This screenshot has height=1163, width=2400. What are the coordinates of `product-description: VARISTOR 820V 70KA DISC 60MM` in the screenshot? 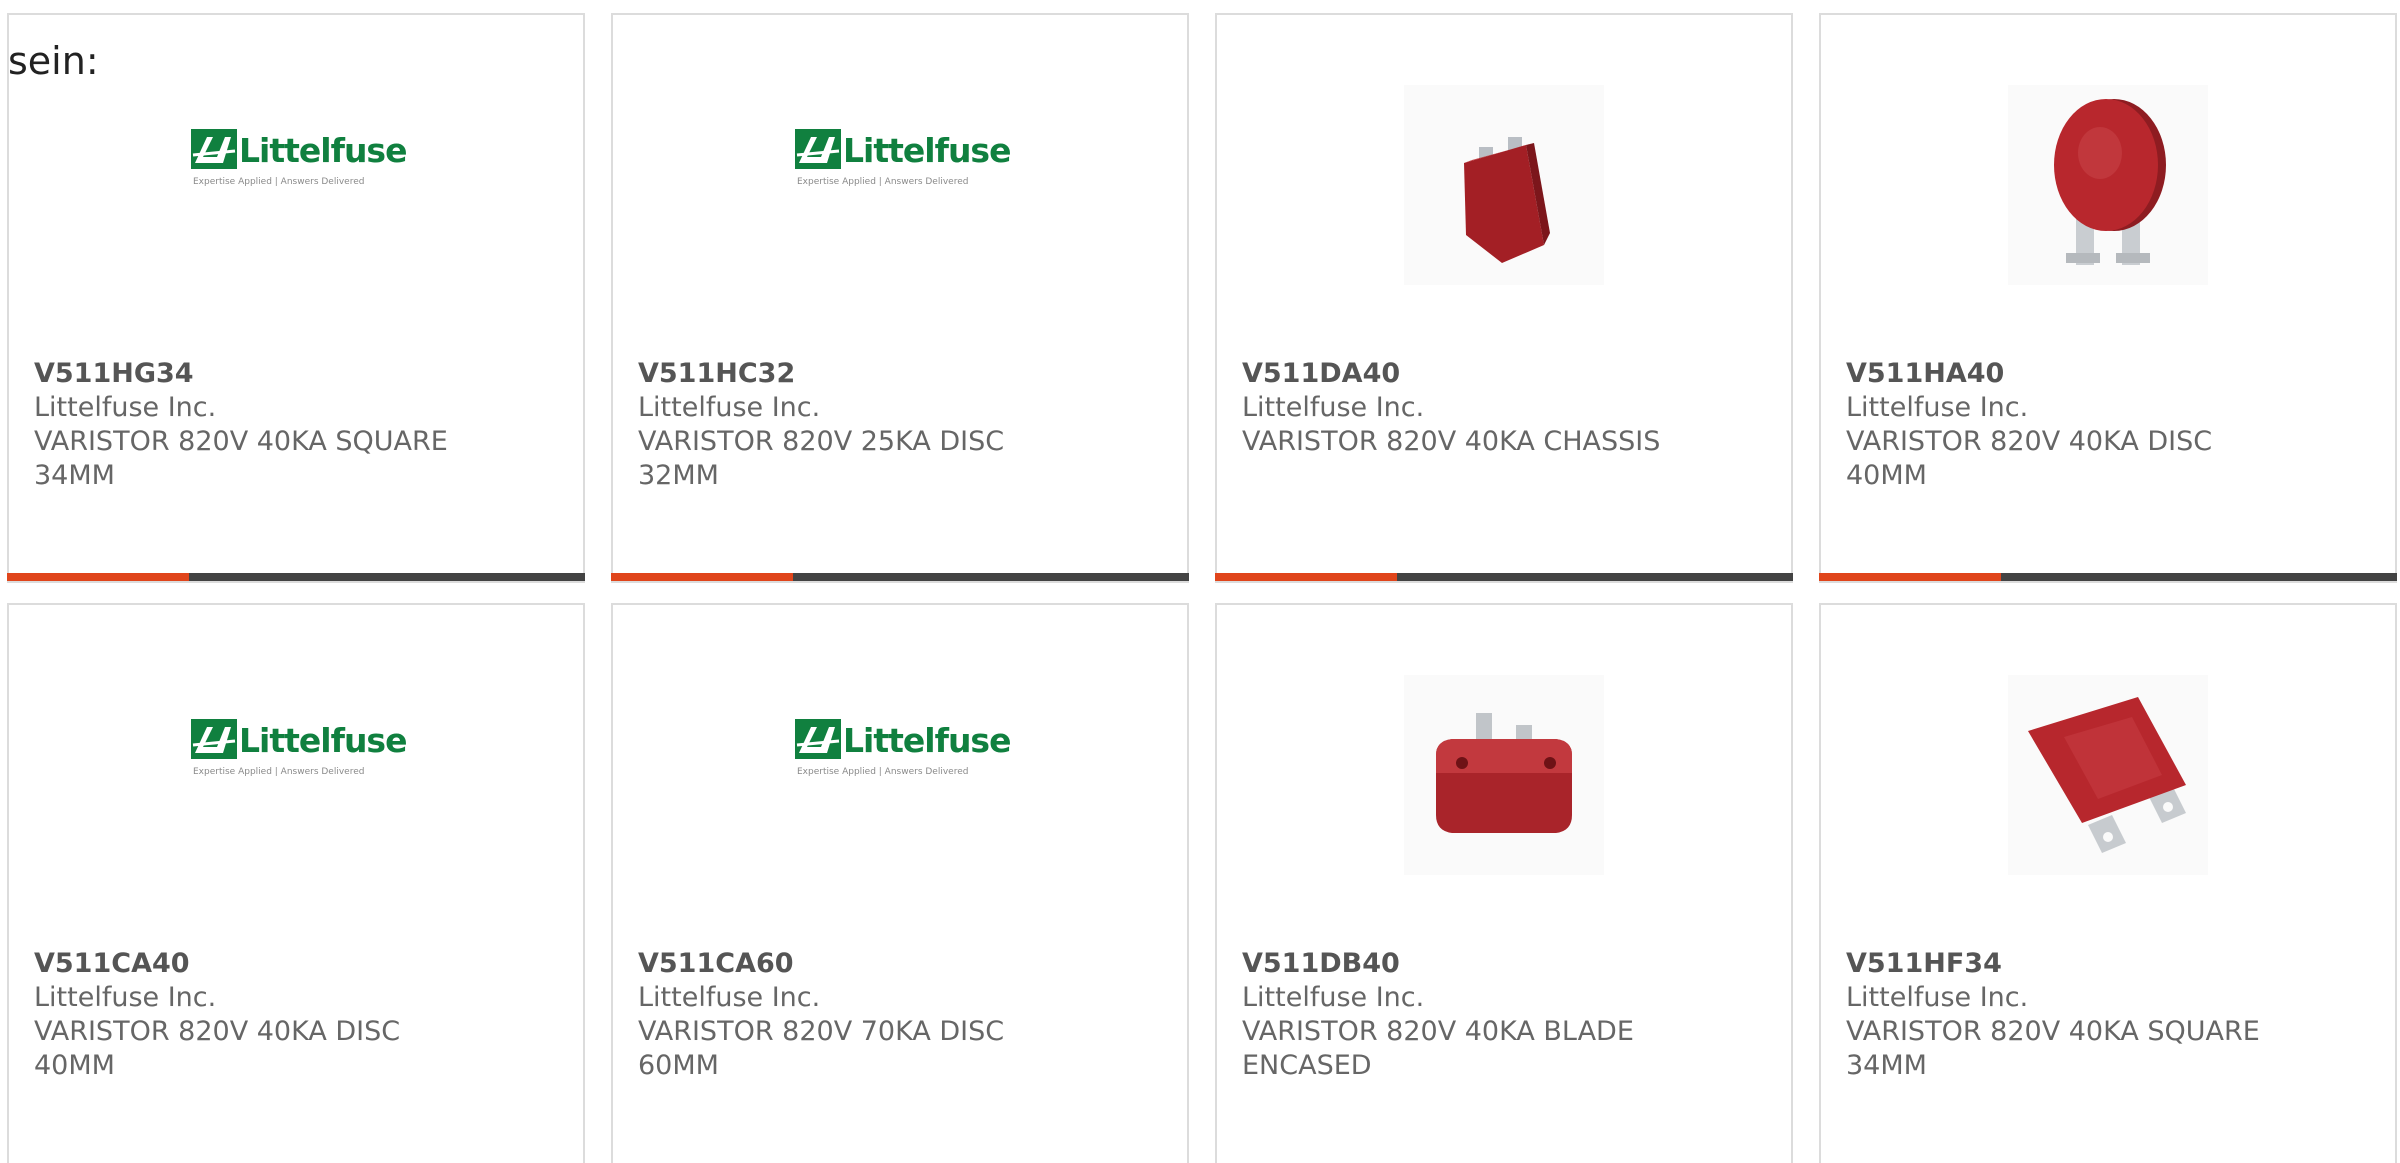 It's located at (821, 1048).